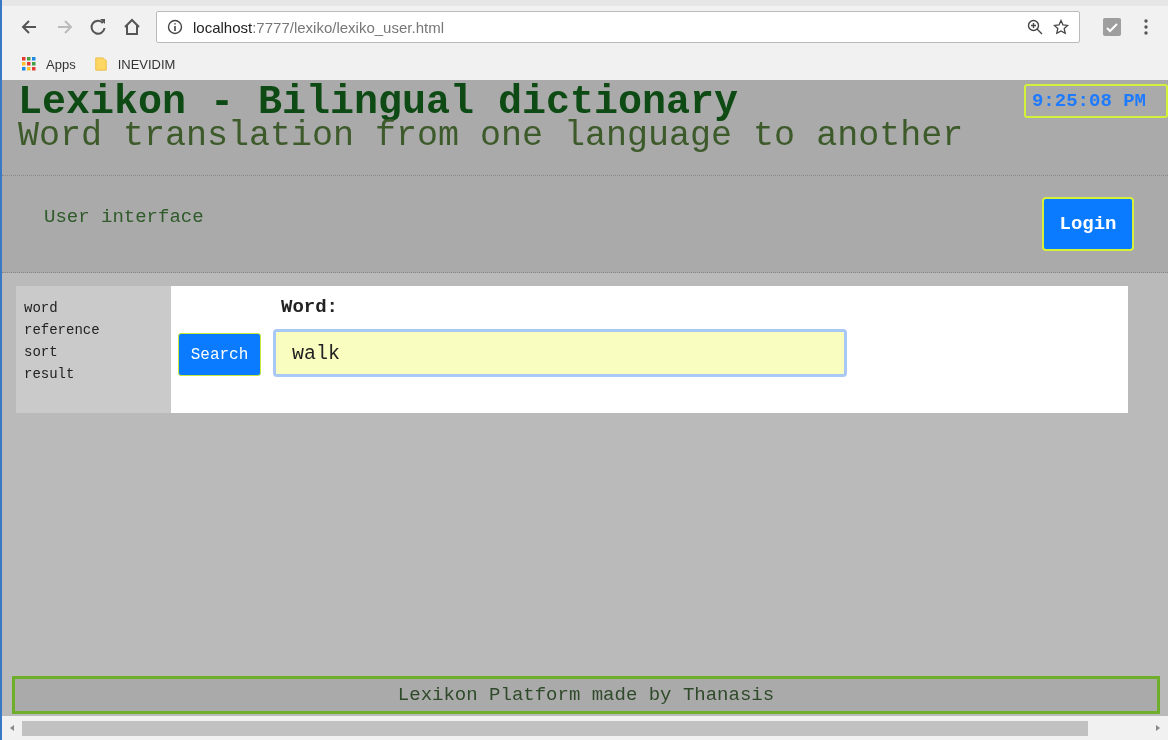 This screenshot has height=740, width=1168. Describe the element at coordinates (1158, 728) in the screenshot. I see `scroll-right-icon` at that location.